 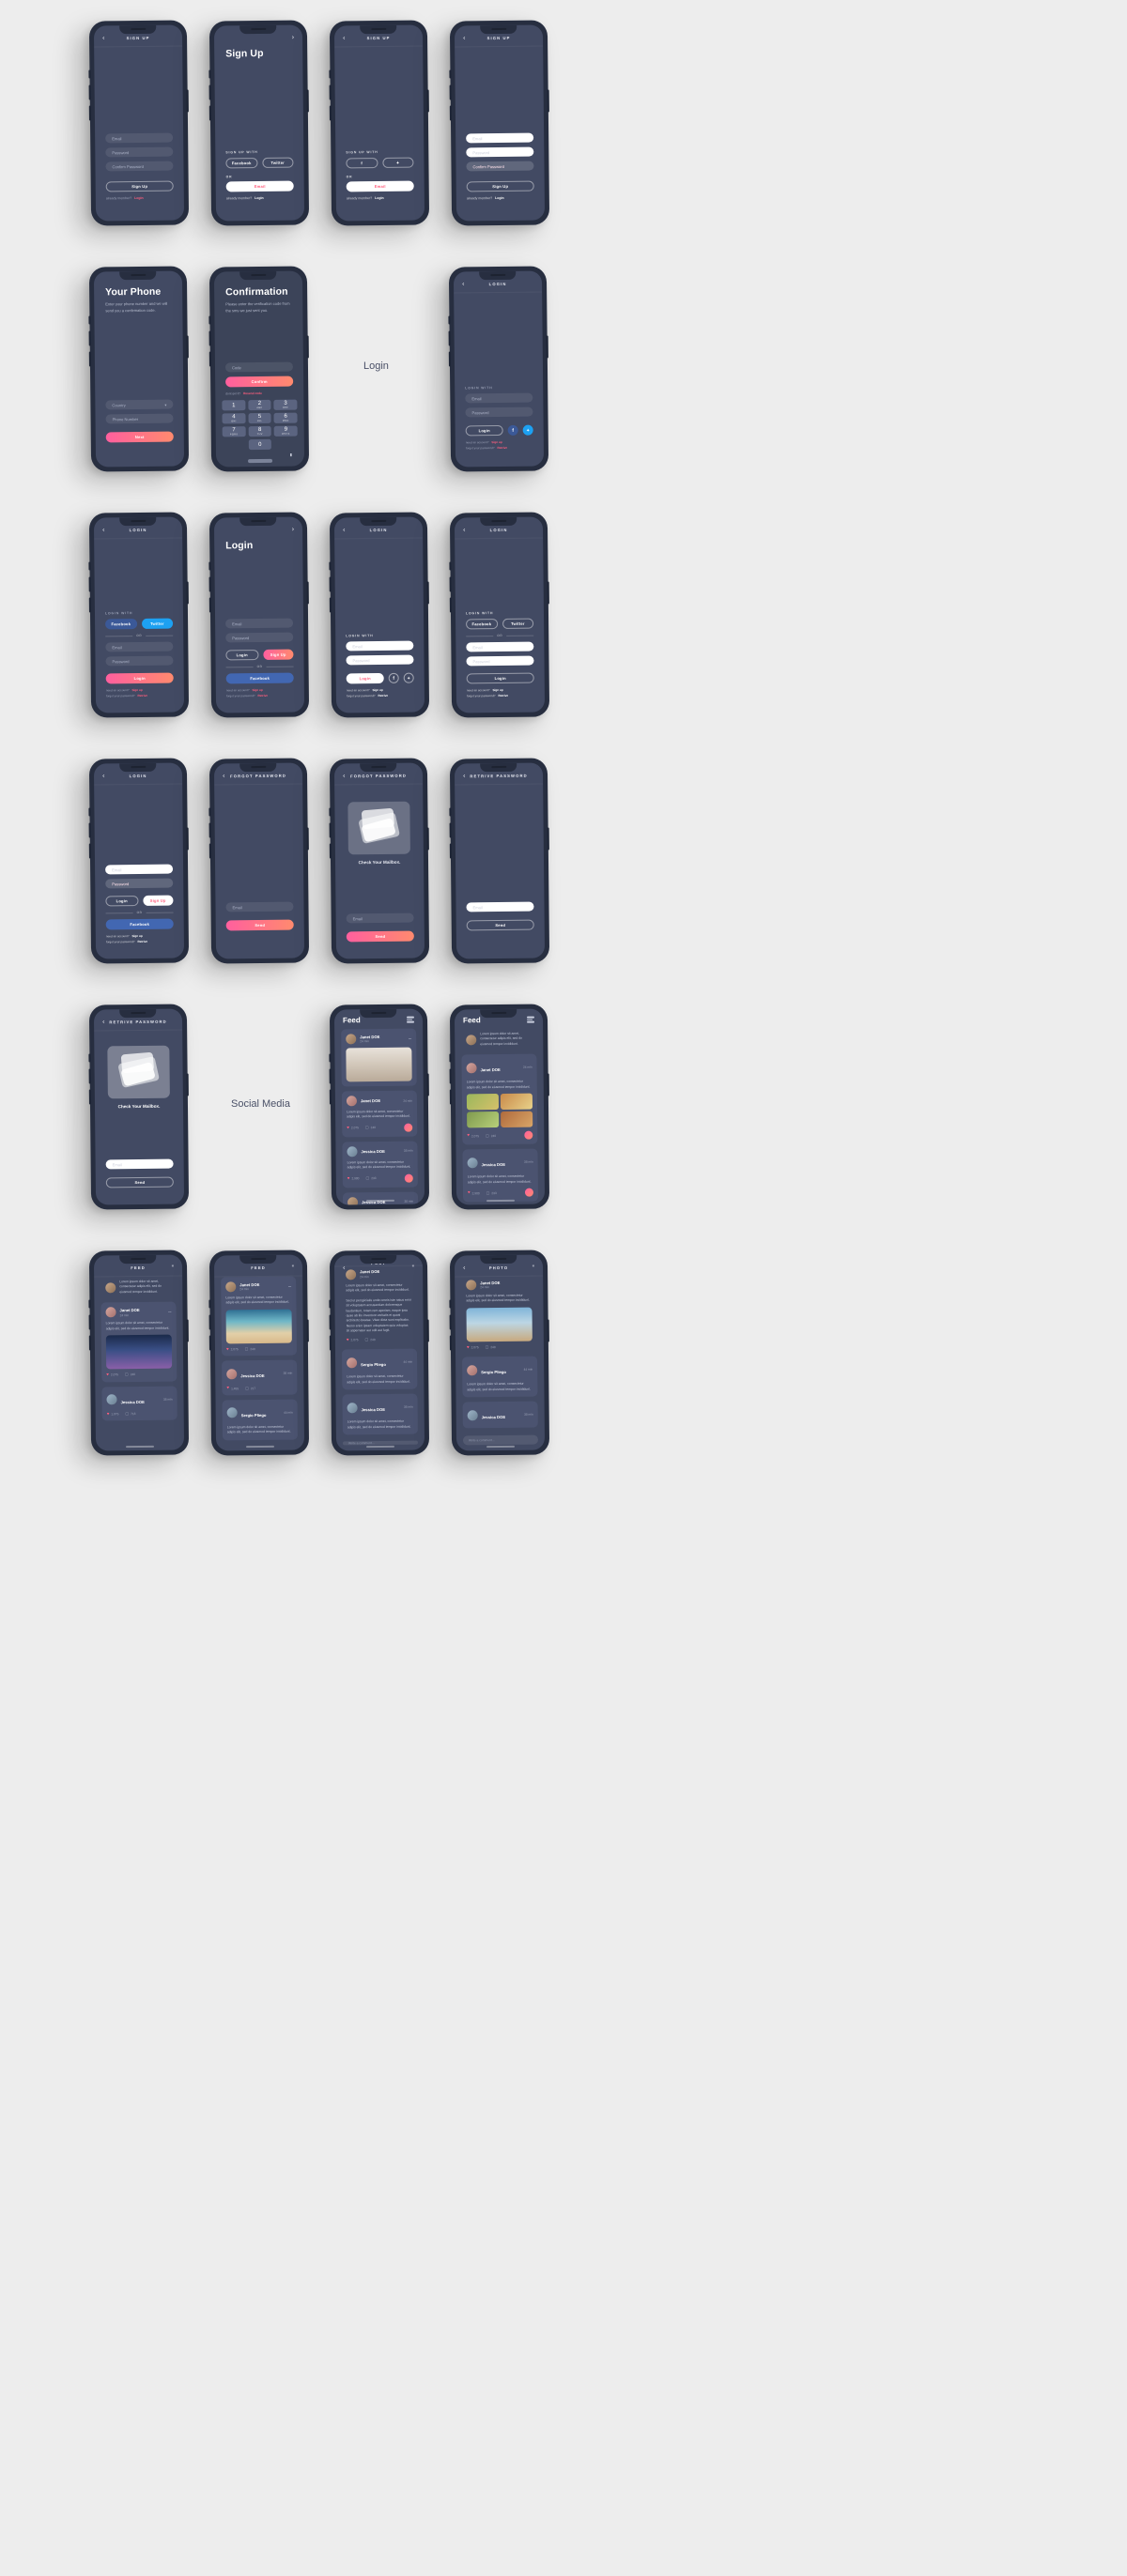 I want to click on country-select: Country ▾, so click(x=139, y=405).